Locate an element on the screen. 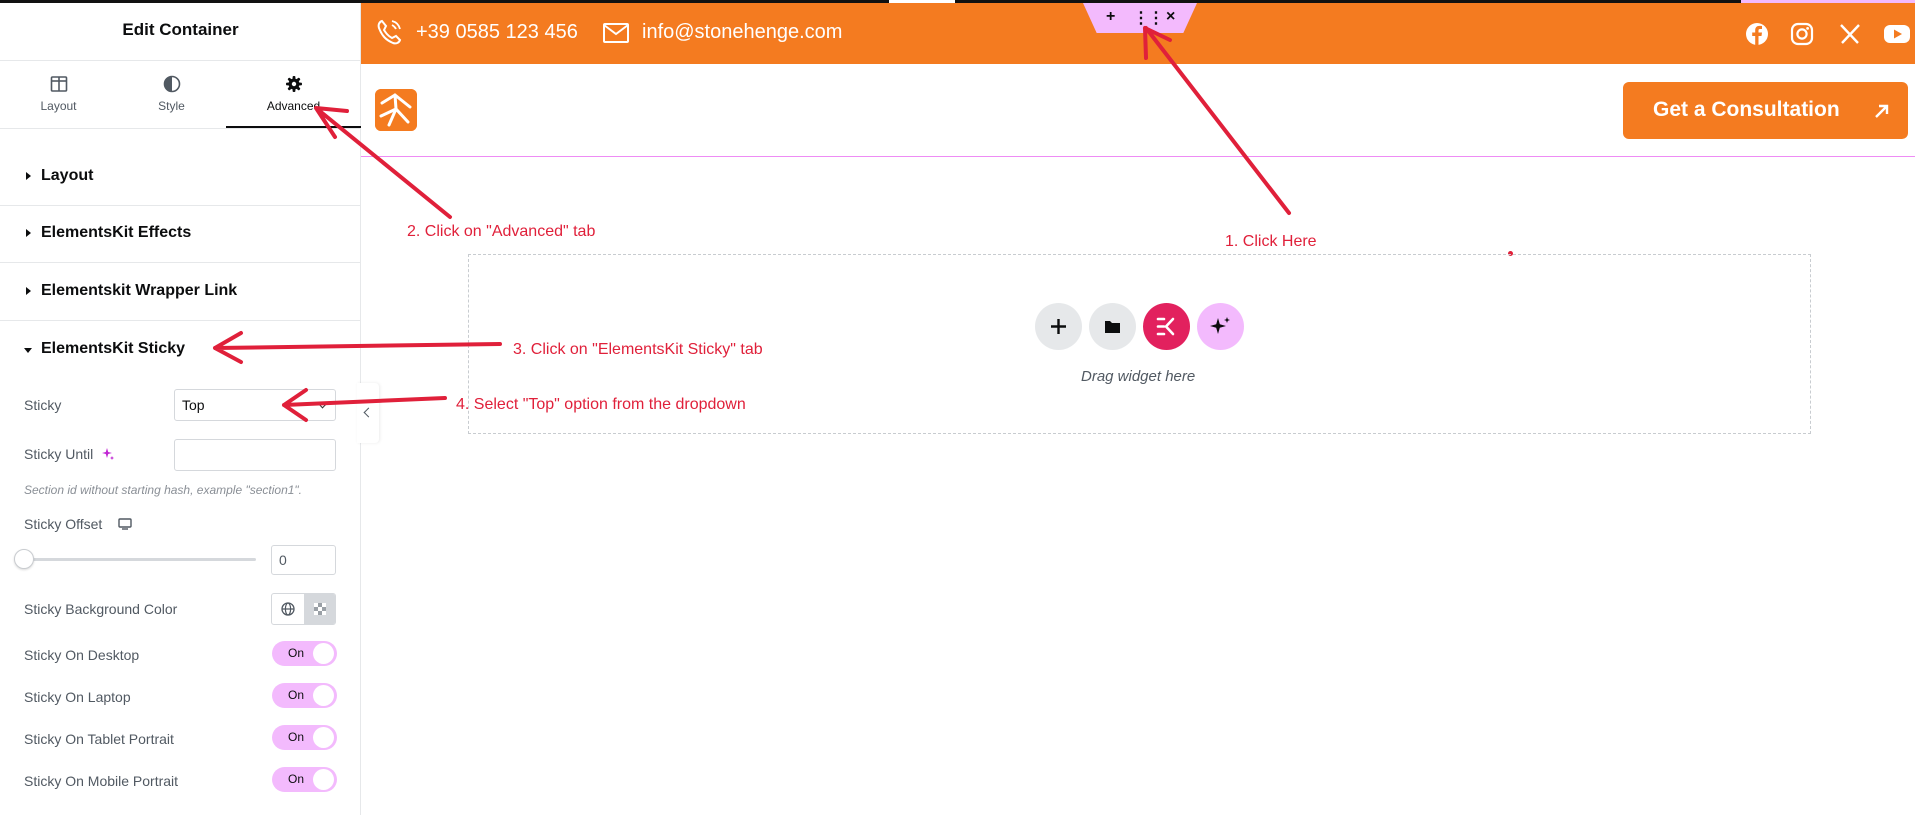 The image size is (1915, 815). x-icon is located at coordinates (1850, 34).